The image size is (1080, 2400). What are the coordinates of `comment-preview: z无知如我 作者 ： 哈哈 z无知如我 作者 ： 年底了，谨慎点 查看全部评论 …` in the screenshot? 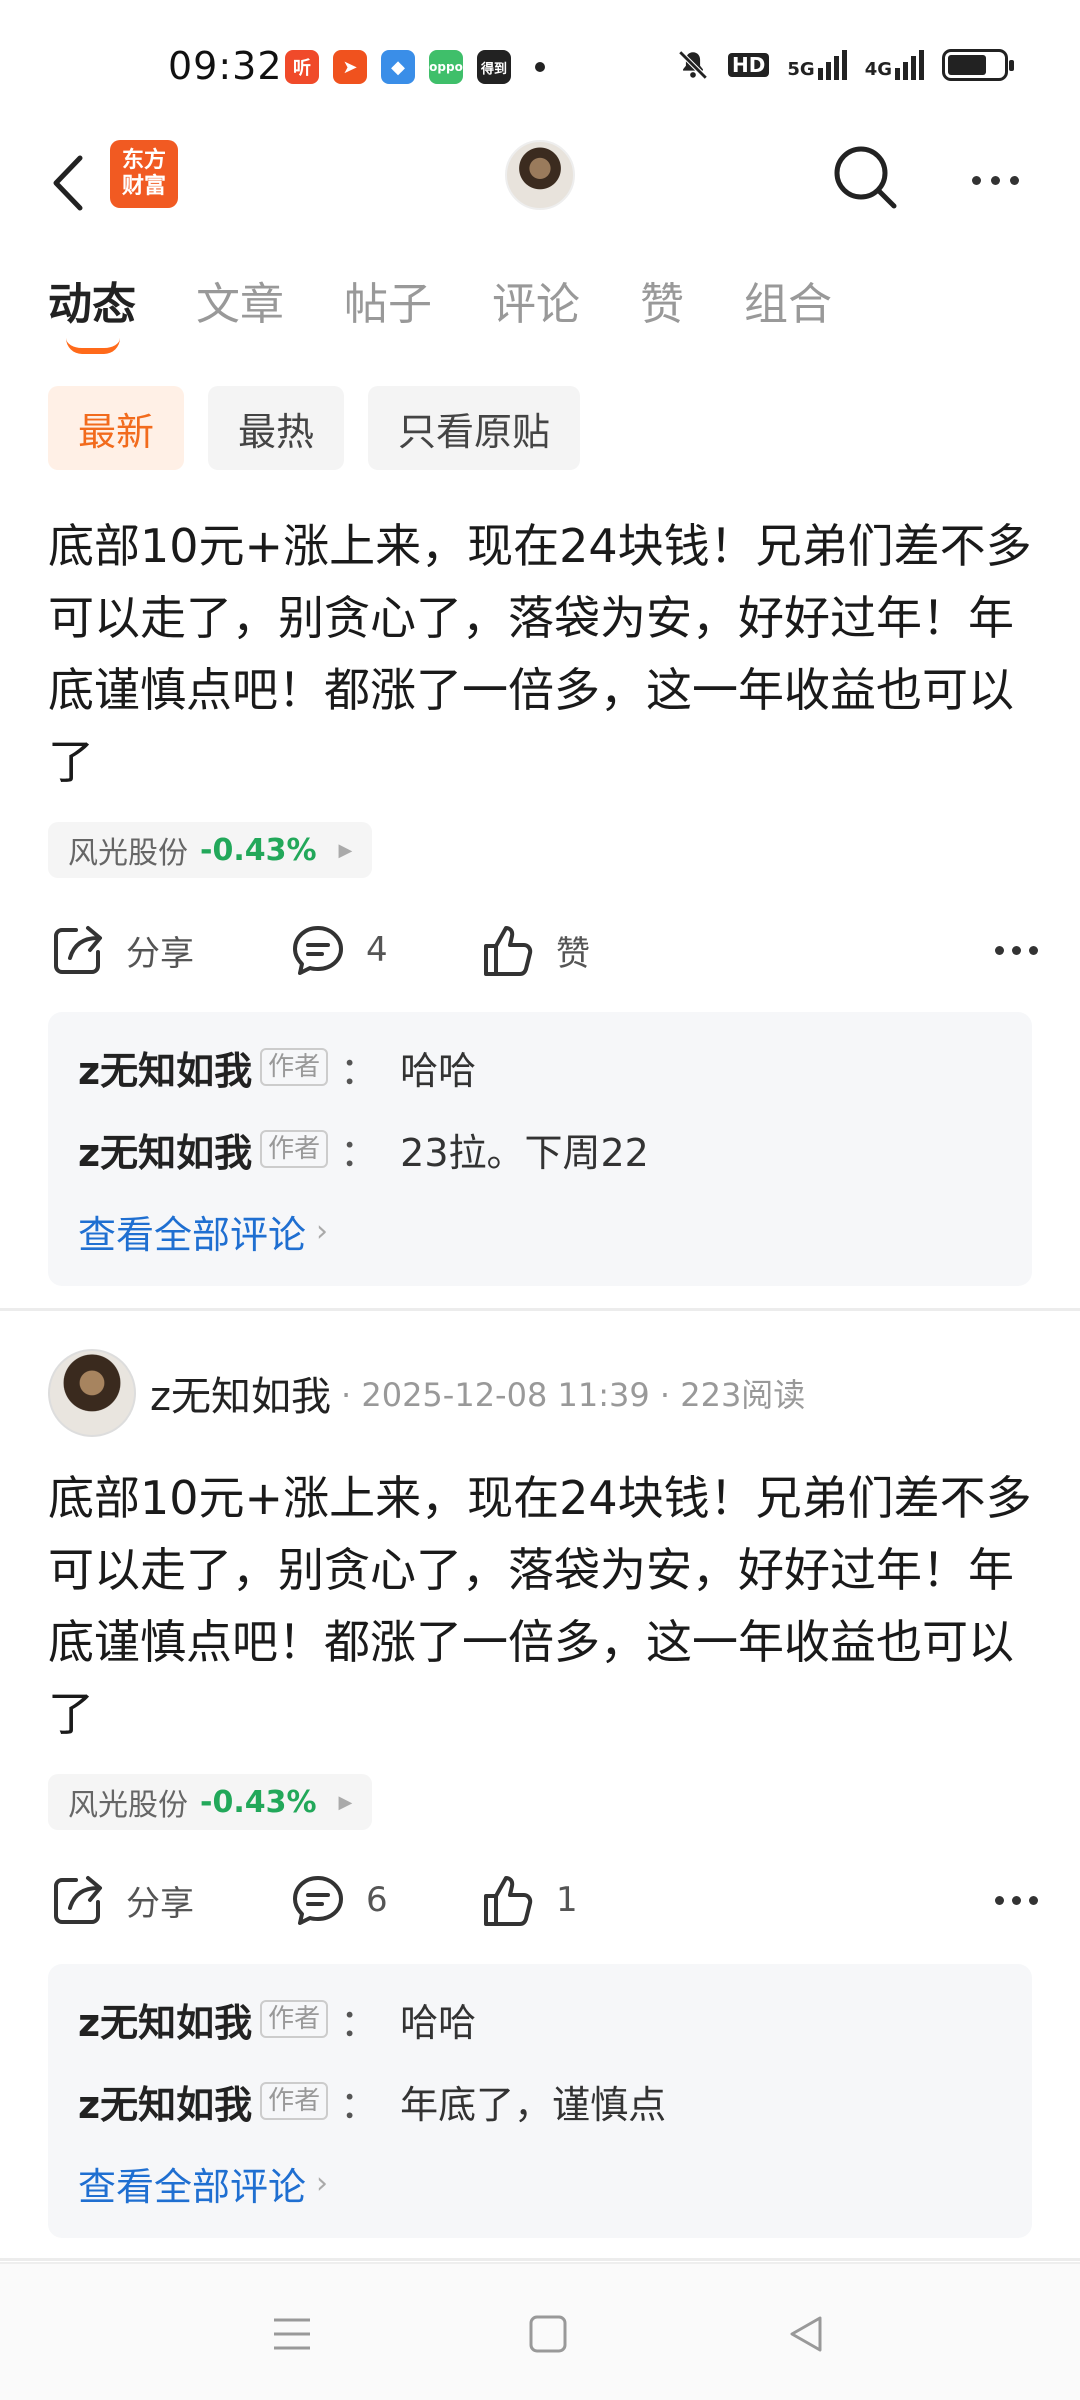 It's located at (540, 2101).